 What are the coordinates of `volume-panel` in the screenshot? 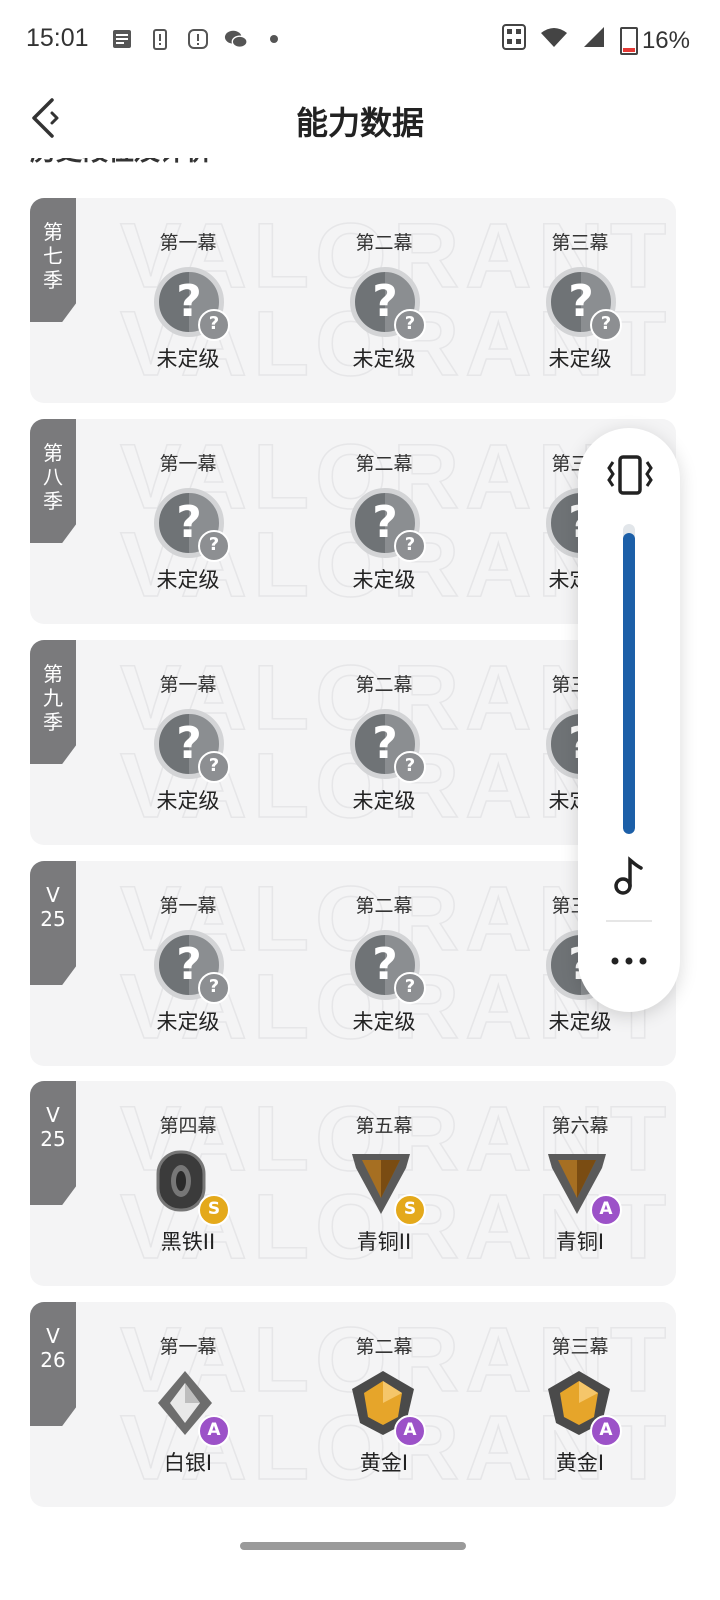 It's located at (629, 720).